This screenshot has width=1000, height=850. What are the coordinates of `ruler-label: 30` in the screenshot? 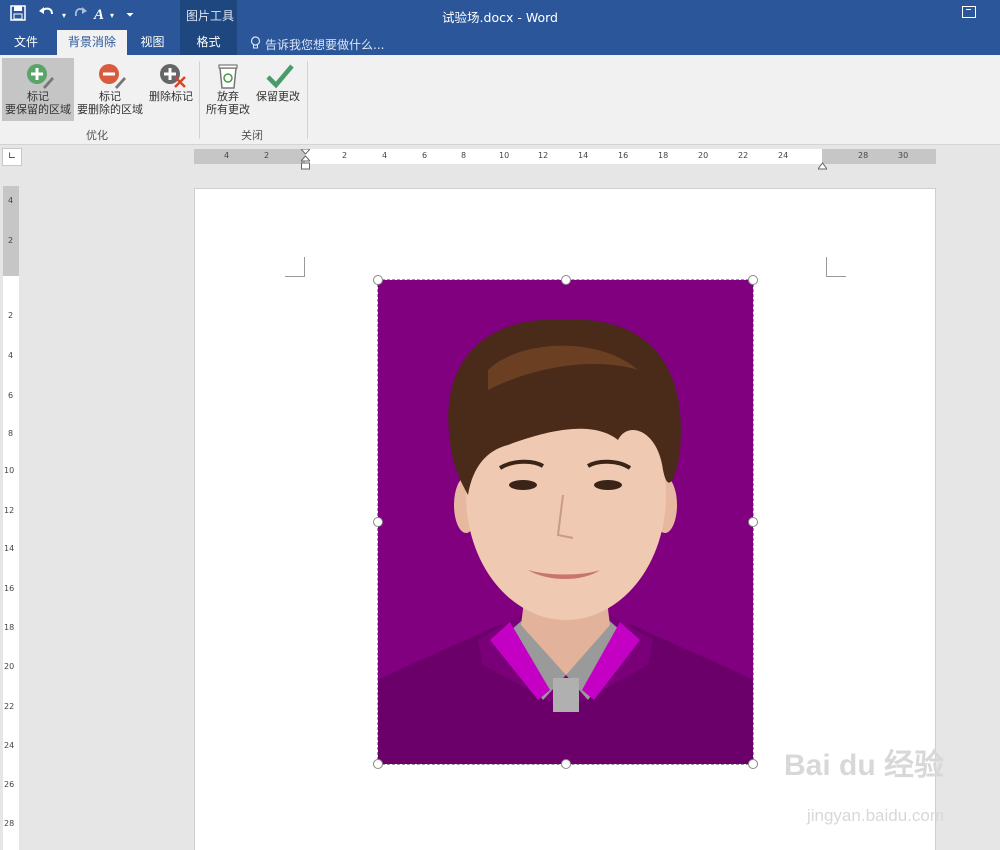 It's located at (903, 155).